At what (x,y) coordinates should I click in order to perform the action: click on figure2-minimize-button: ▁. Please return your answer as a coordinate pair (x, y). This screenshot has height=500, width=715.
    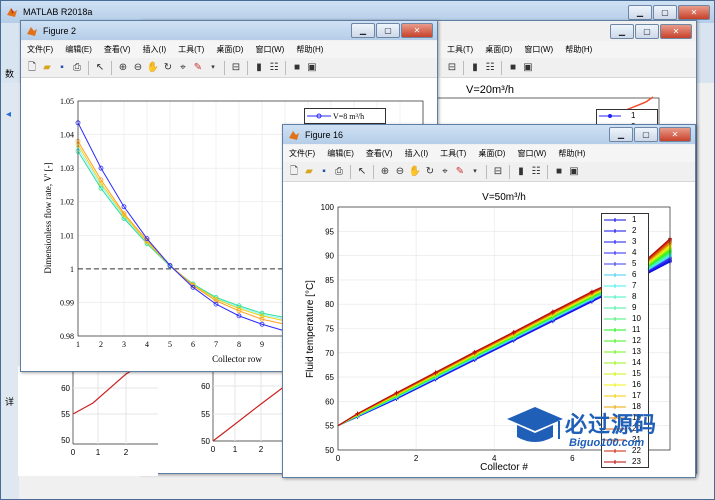
    Looking at the image, I should click on (363, 30).